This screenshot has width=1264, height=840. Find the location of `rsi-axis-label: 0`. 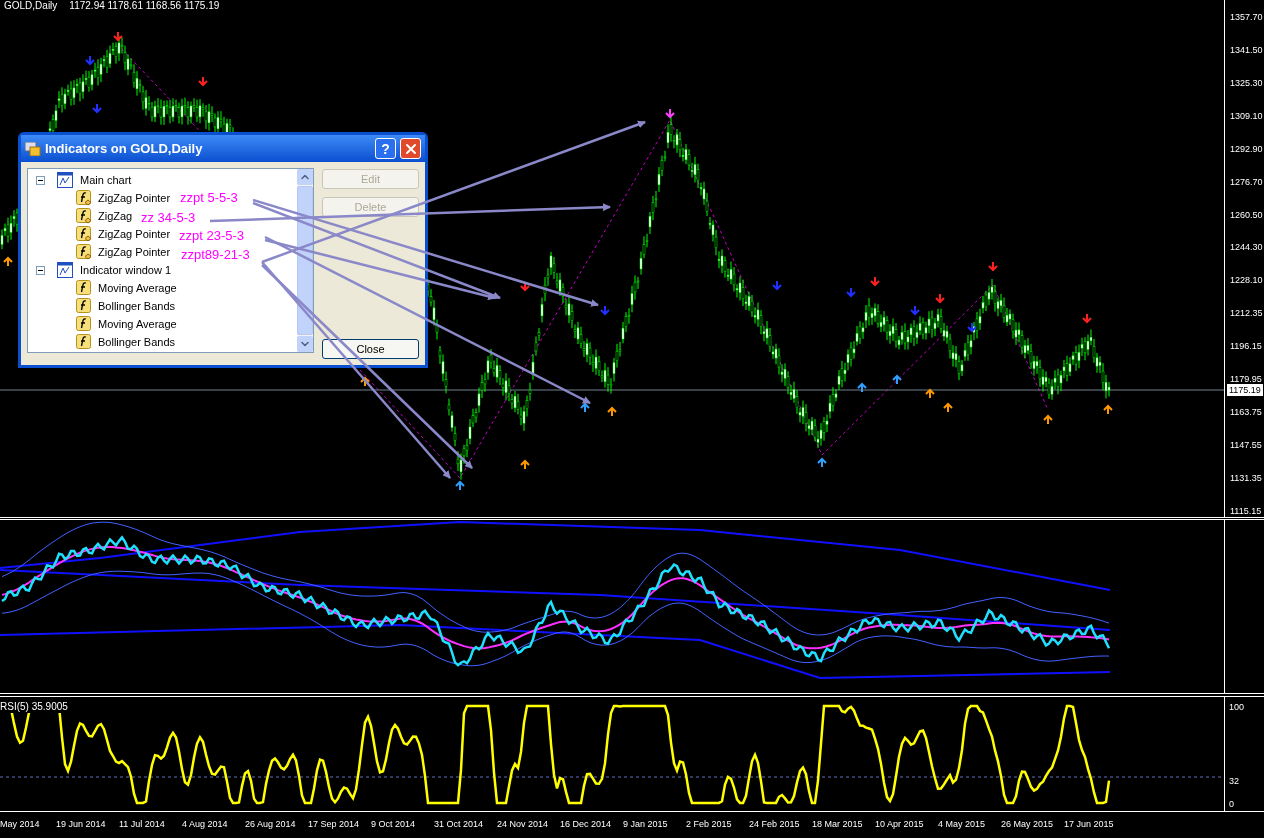

rsi-axis-label: 0 is located at coordinates (1231, 804).